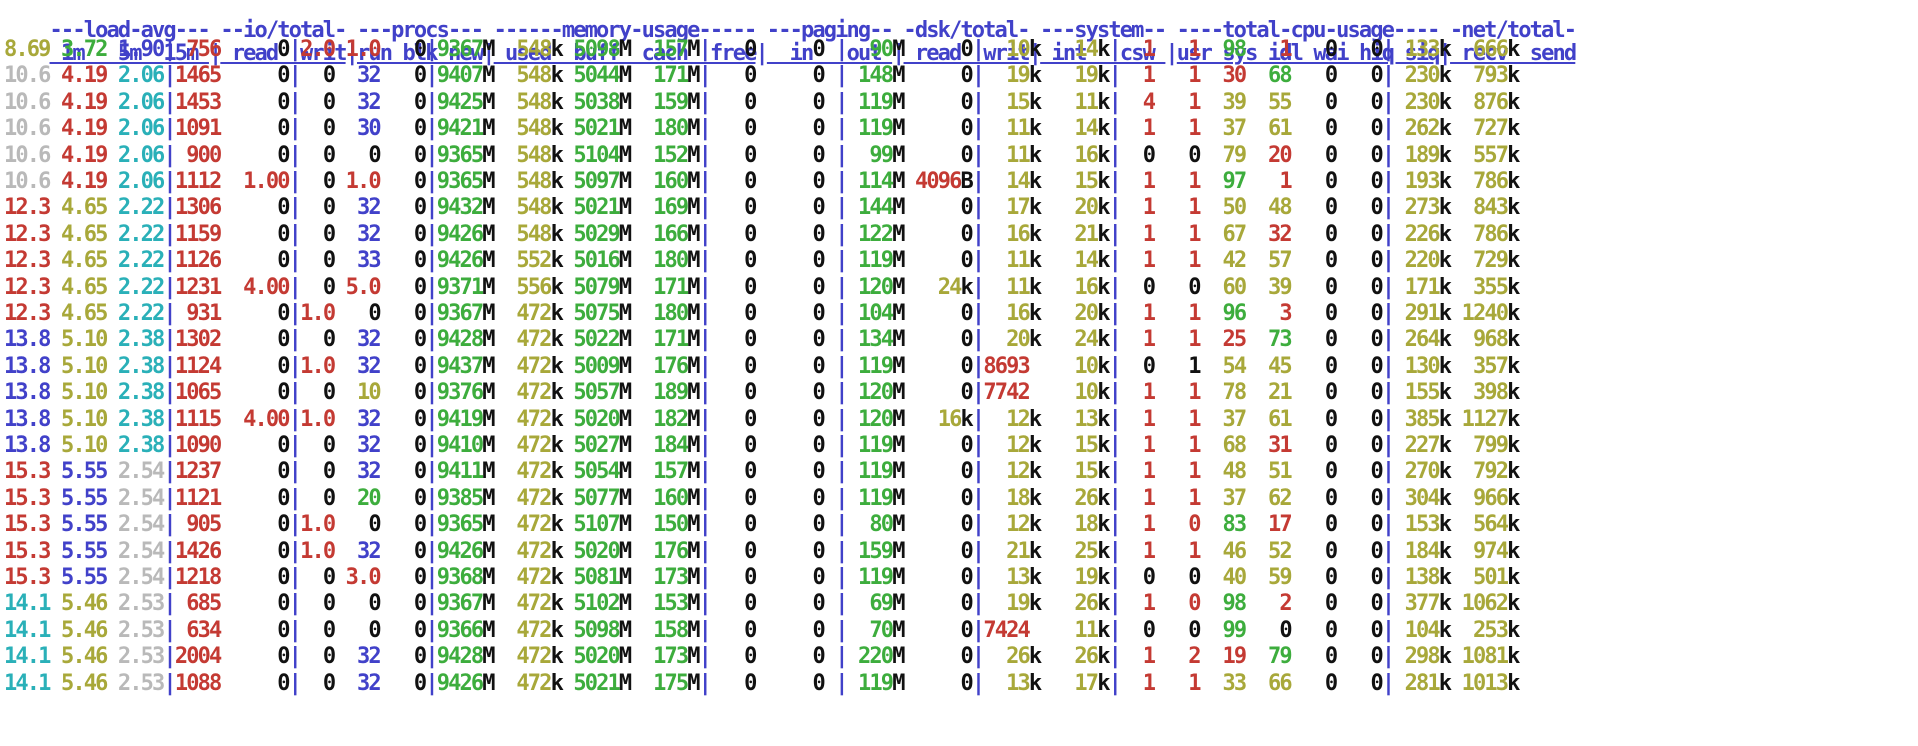  I want to click on stats-cell: 1.0, so click(323, 313).